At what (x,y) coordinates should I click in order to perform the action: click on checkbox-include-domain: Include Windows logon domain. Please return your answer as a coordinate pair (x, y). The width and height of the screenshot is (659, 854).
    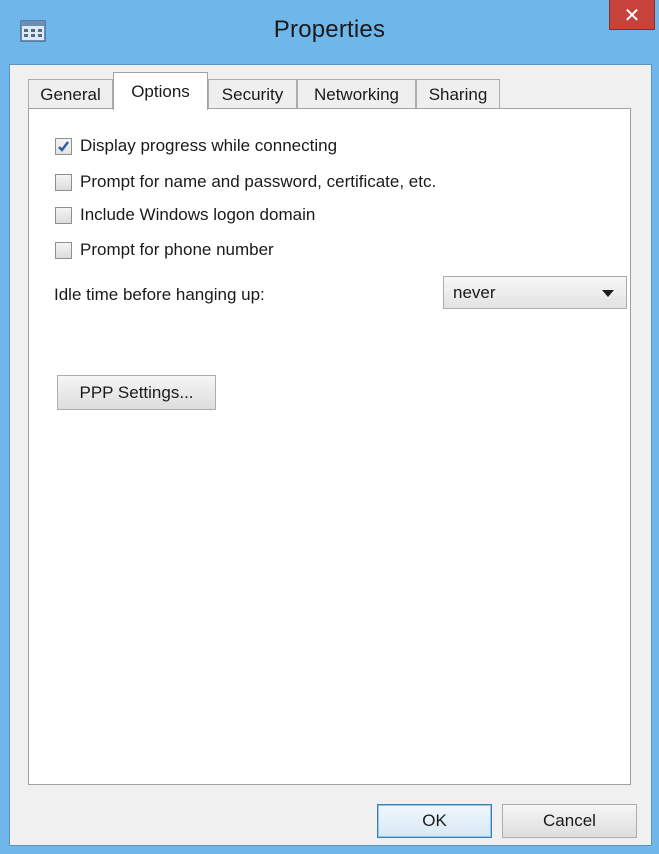
    Looking at the image, I should click on (185, 215).